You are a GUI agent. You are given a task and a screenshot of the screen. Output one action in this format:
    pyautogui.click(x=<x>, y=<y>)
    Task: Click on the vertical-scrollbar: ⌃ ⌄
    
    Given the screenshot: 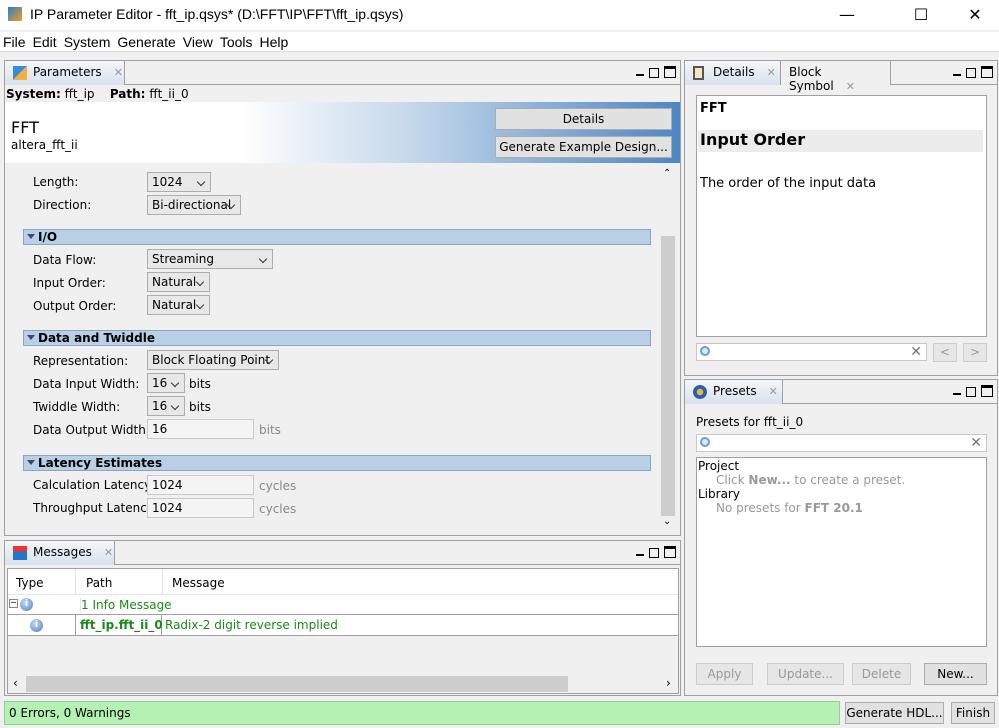 What is the action you would take?
    pyautogui.click(x=668, y=349)
    